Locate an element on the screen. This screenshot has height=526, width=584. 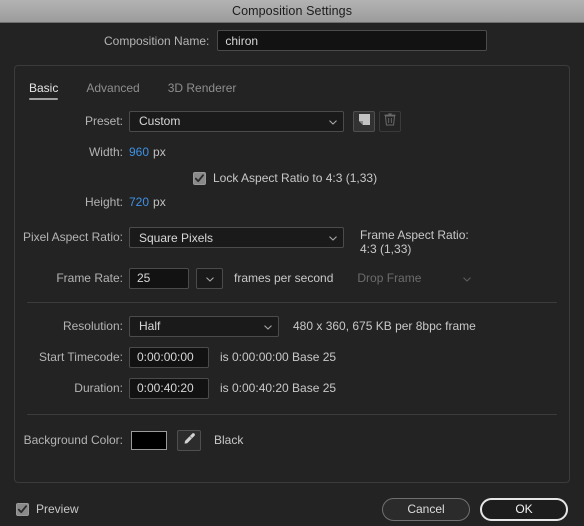
width-label: Width: is located at coordinates (105, 152).